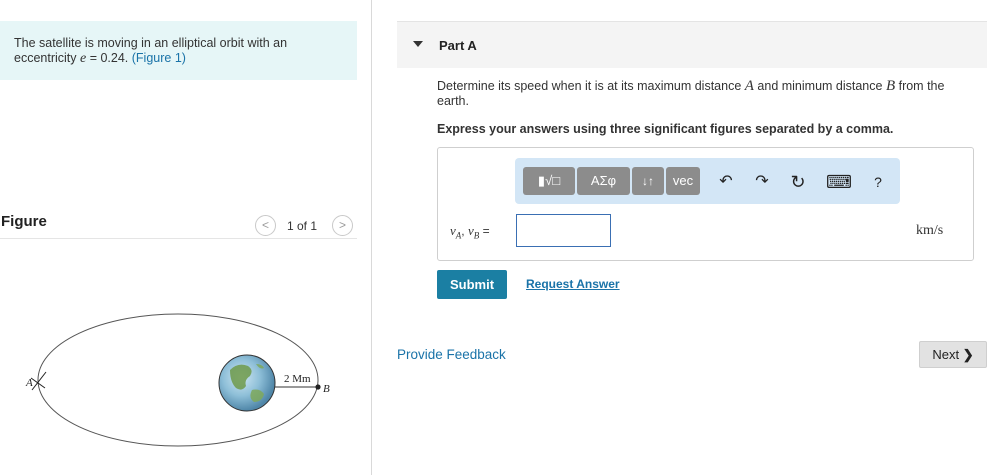 This screenshot has width=998, height=475. I want to click on answer-input, so click(563, 230).